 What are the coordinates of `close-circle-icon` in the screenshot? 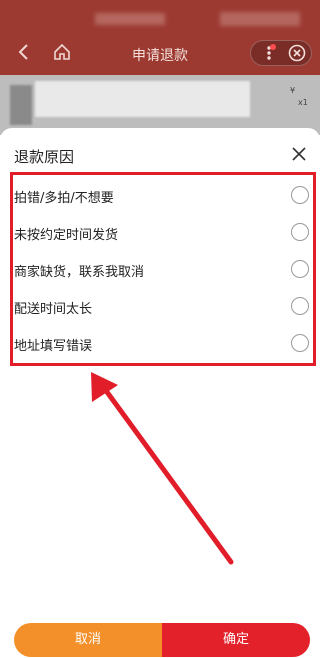 It's located at (297, 53).